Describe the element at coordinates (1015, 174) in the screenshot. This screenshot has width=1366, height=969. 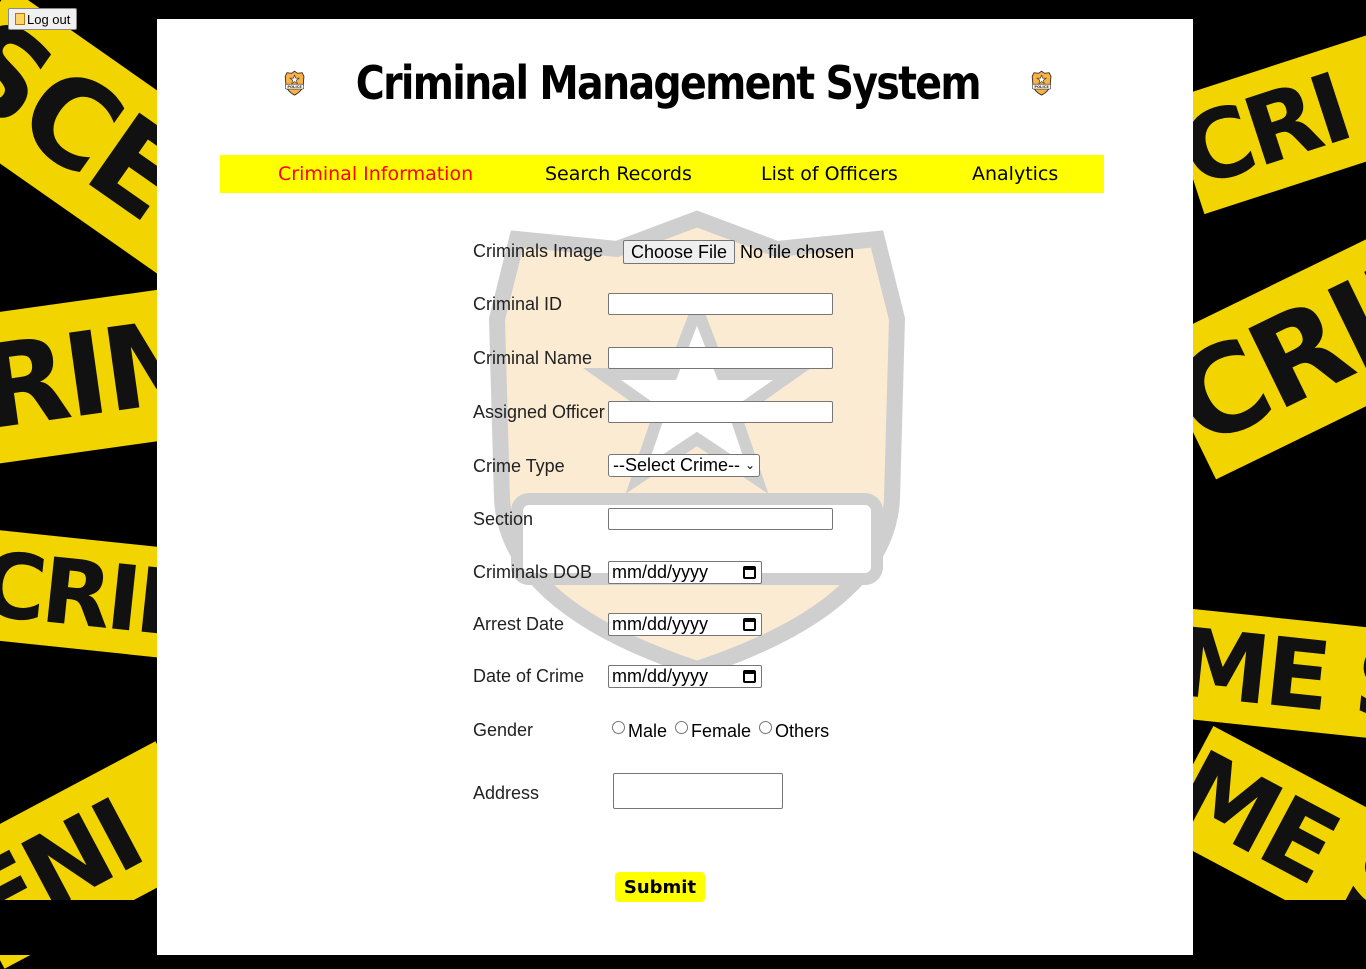
I see `nav-analytics: Analytics` at that location.